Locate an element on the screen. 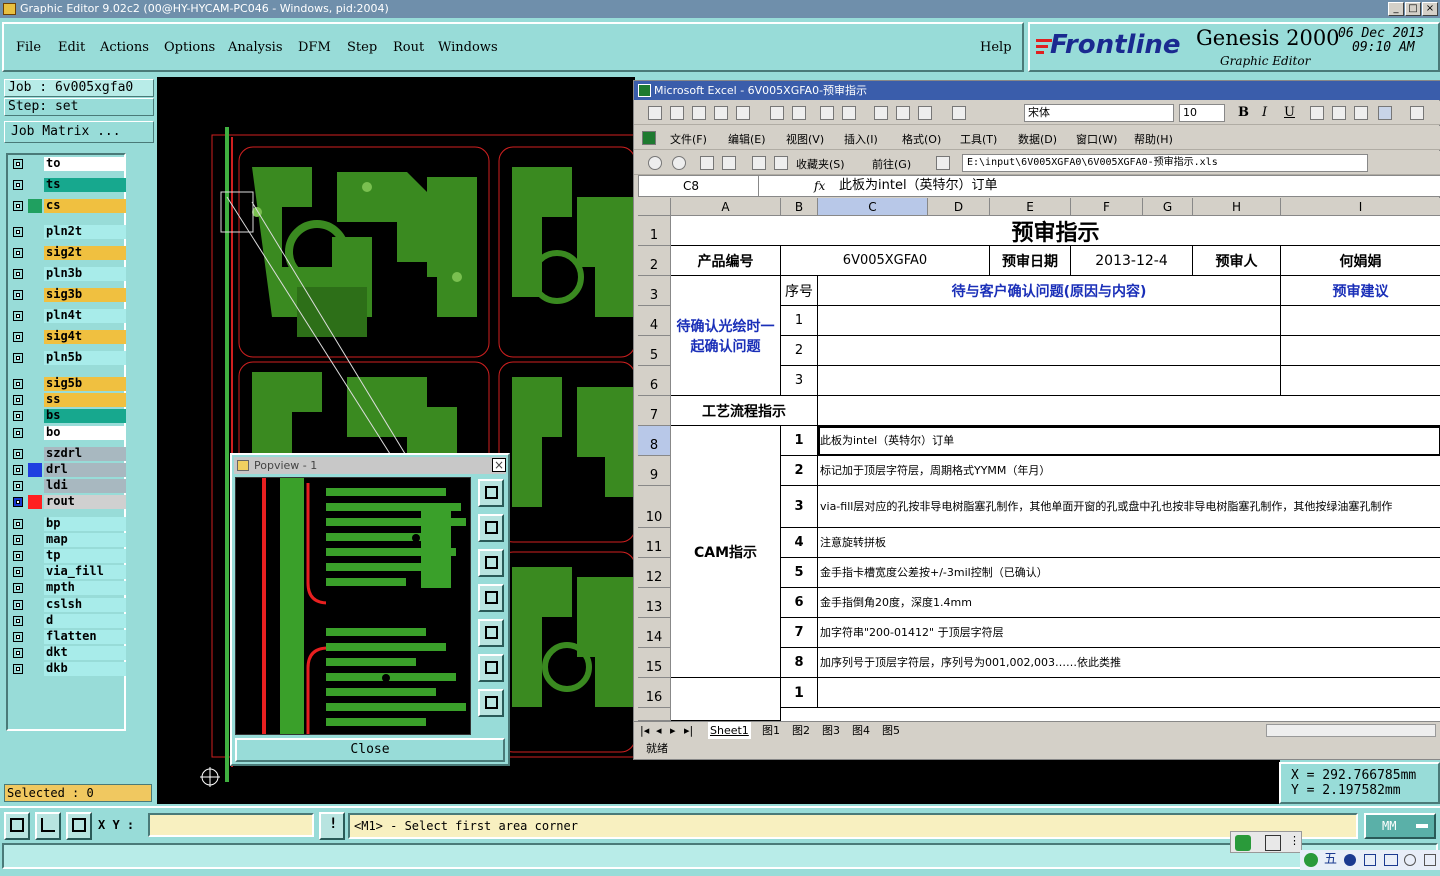  row-header-15: 15 is located at coordinates (654, 663).